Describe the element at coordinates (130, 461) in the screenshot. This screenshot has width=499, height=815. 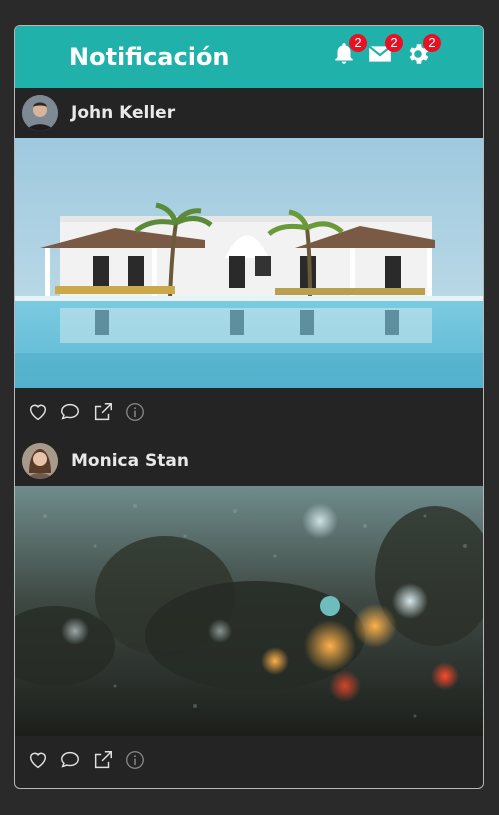
I see `post-username: Monica Stan` at that location.